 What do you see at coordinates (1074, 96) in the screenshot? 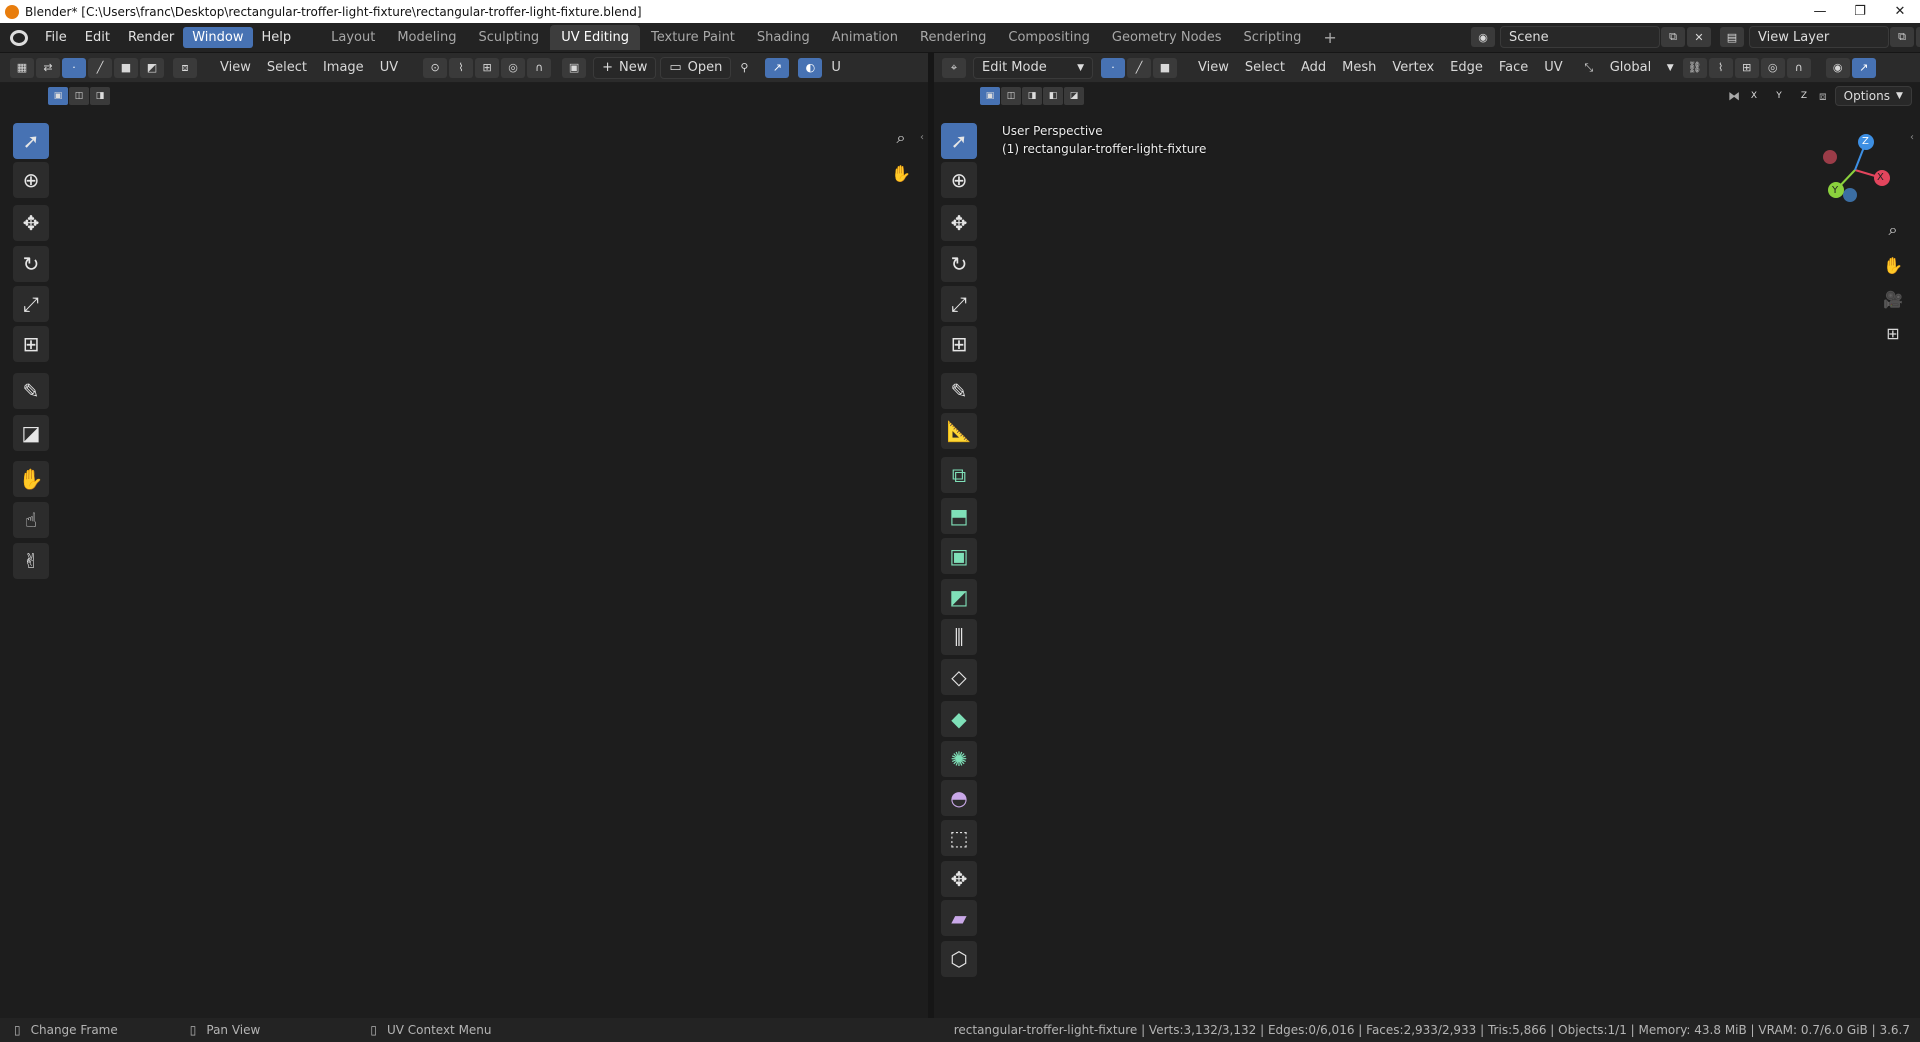
I see `select-intersect-3d-icon: ◪` at bounding box center [1074, 96].